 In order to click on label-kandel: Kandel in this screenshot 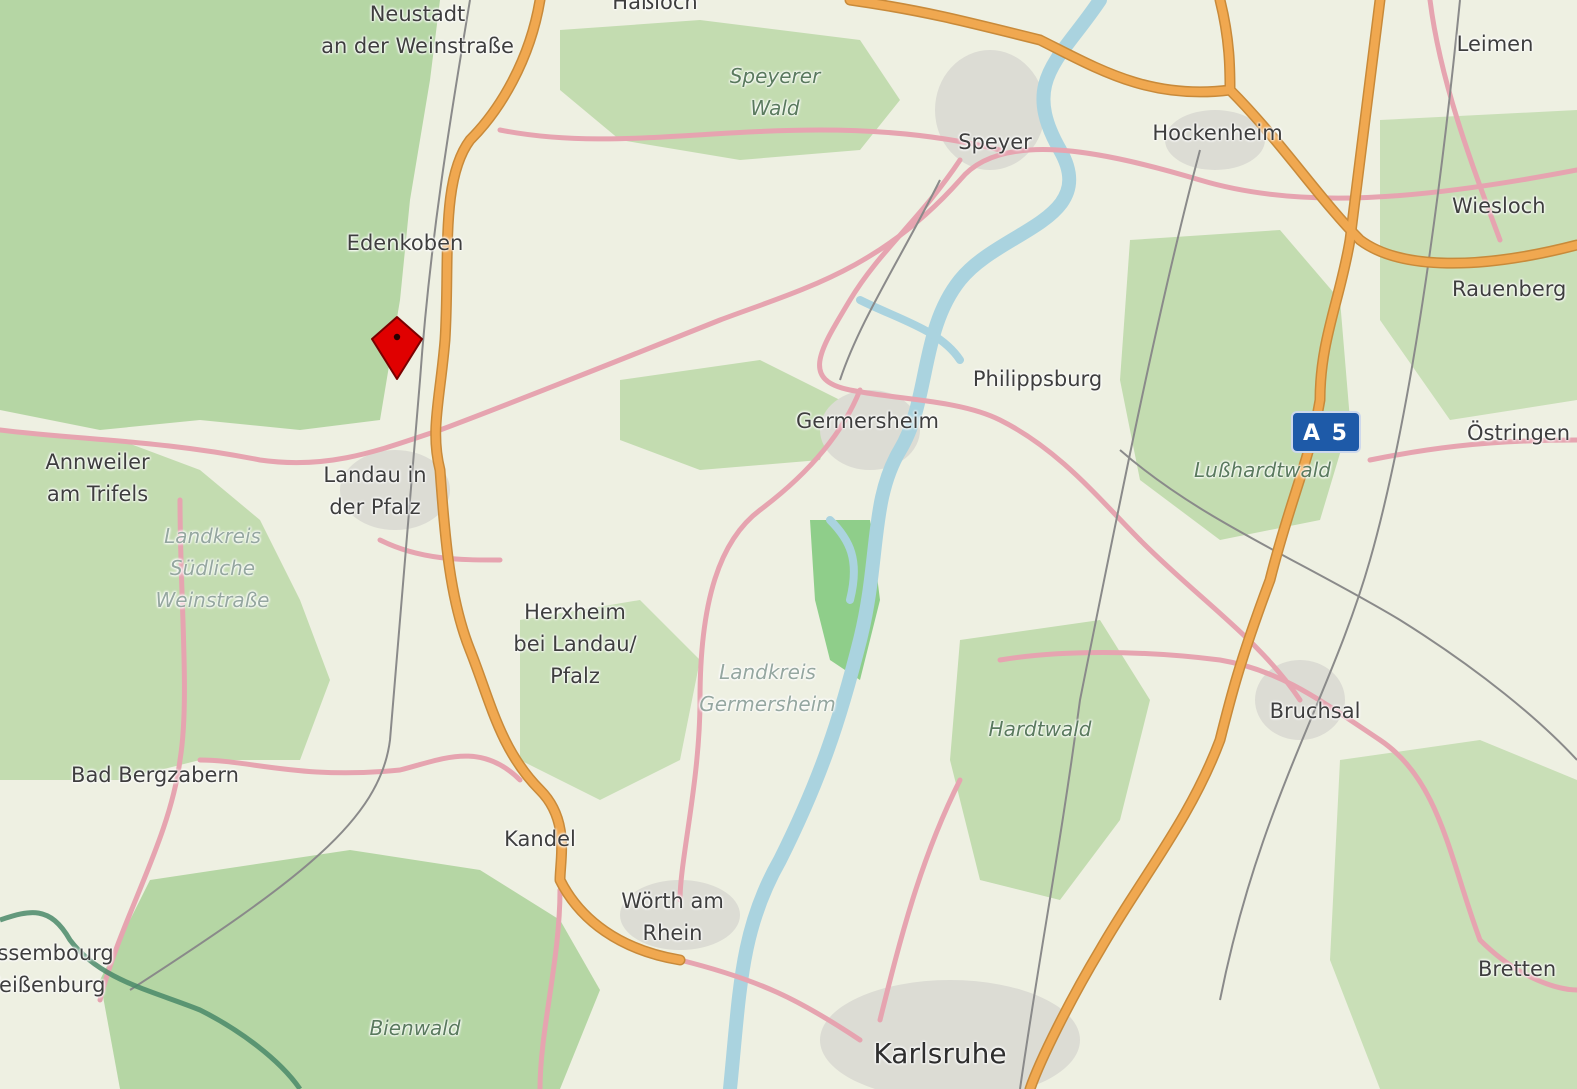, I will do `click(540, 839)`.